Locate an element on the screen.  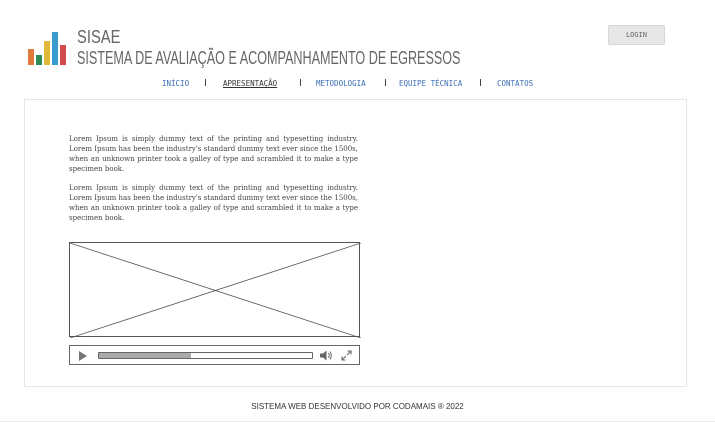
logo-icon is located at coordinates (48, 47).